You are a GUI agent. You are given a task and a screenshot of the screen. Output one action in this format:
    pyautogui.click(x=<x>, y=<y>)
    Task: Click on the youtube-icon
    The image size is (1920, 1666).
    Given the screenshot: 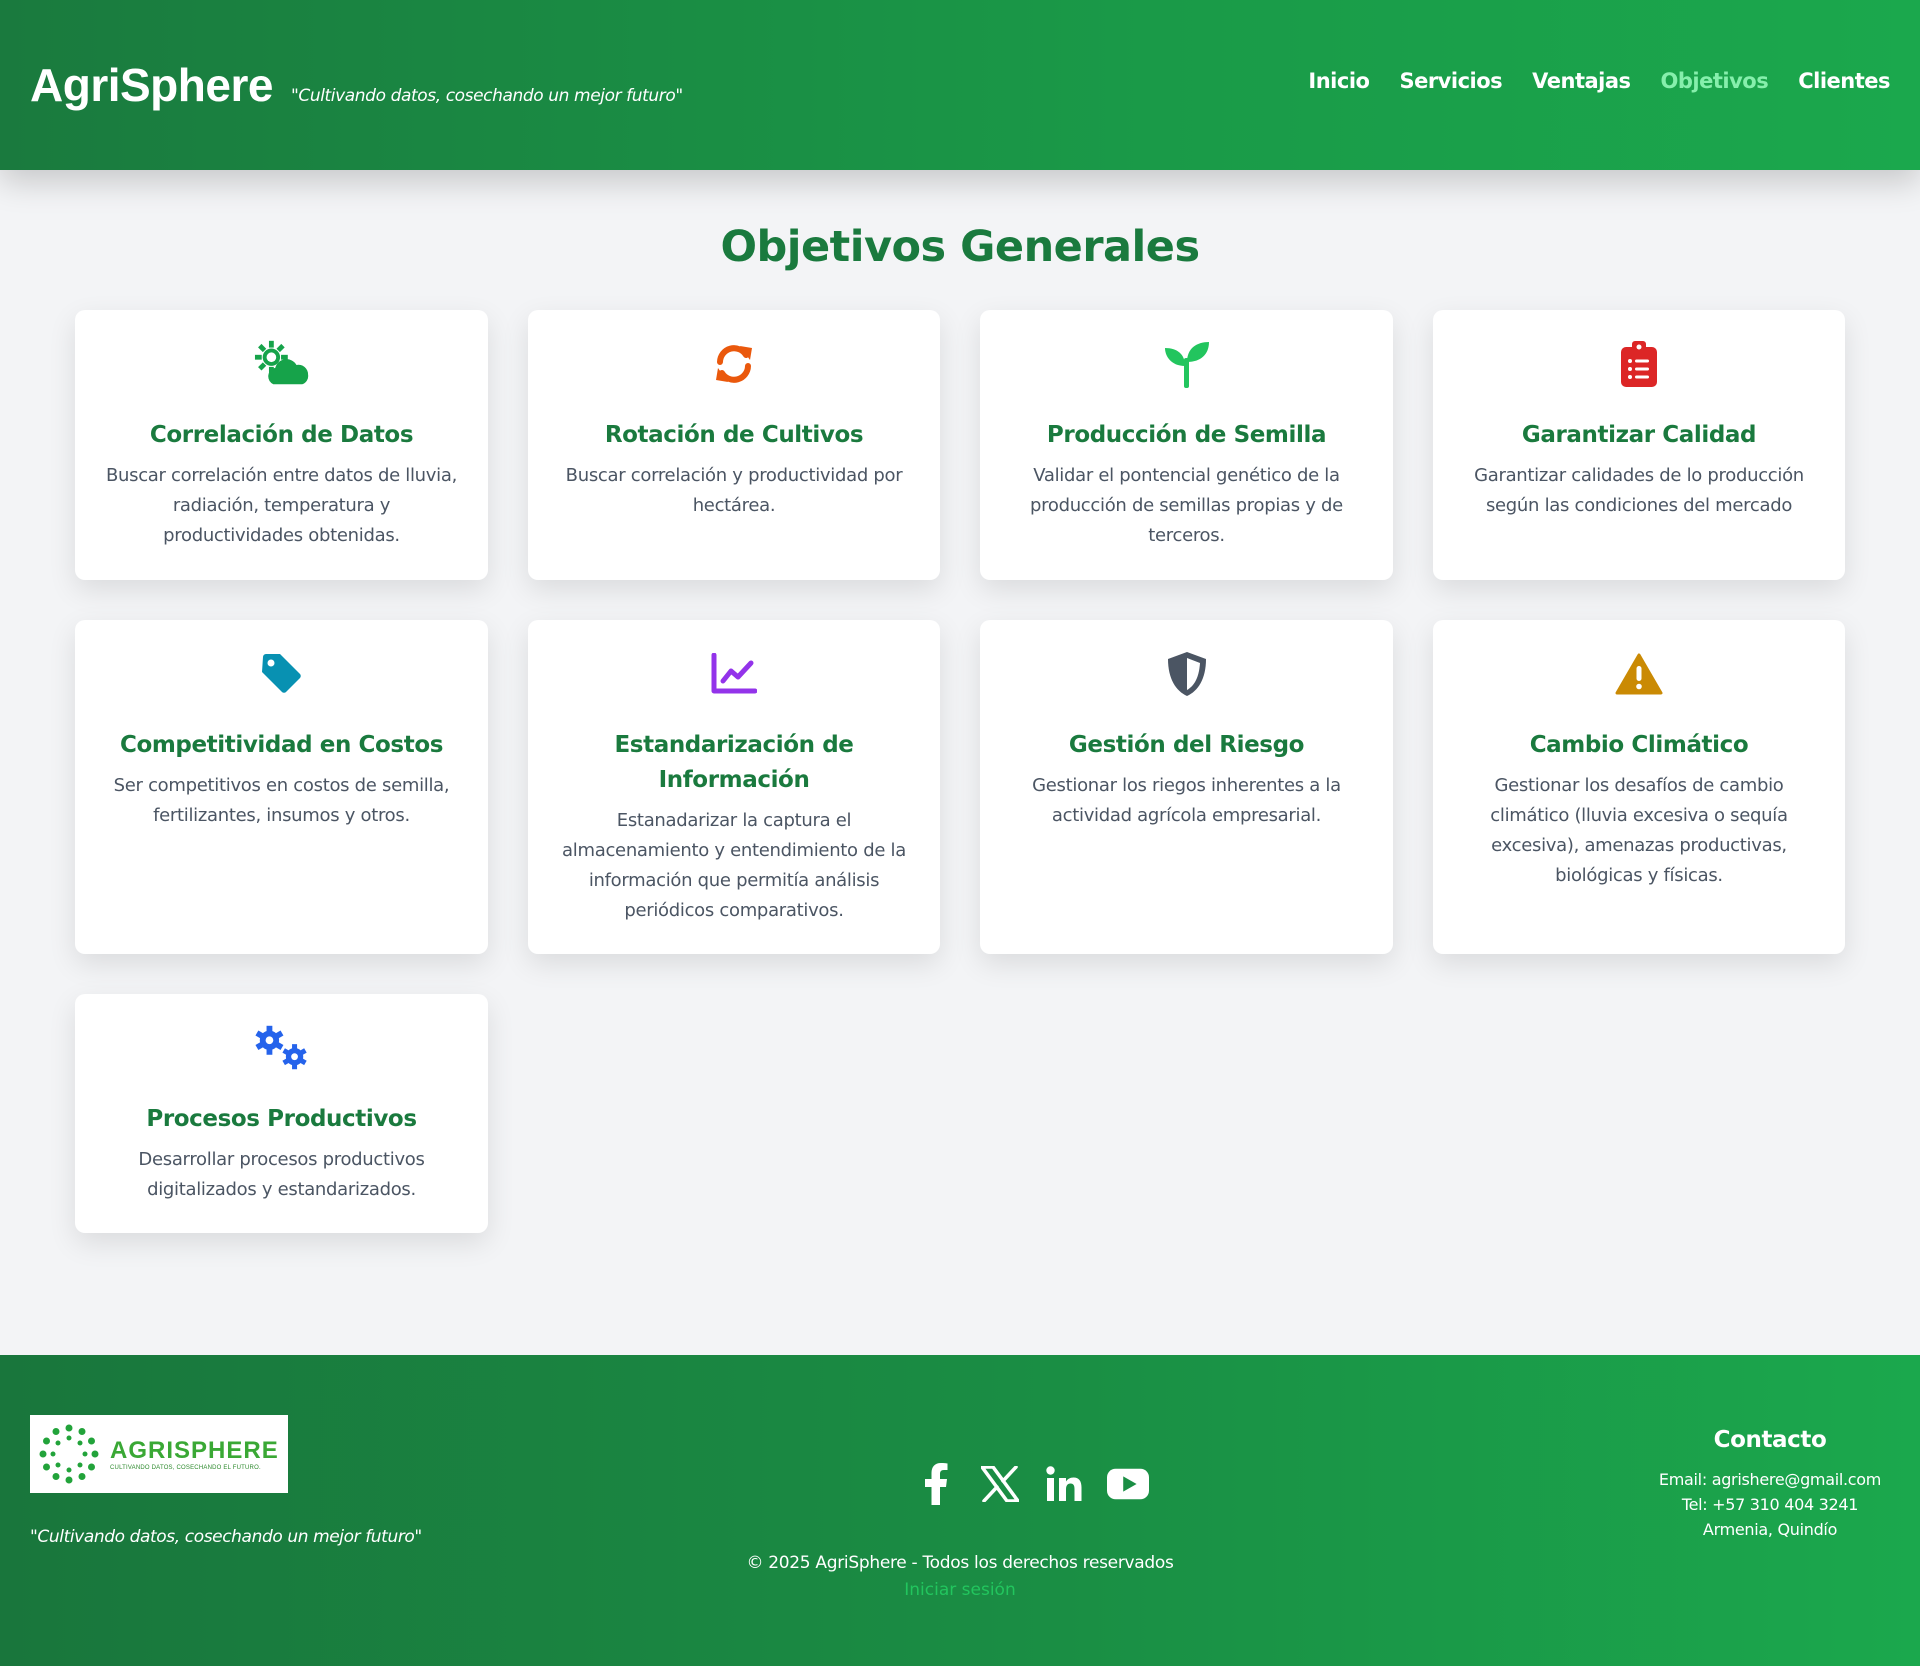 What is the action you would take?
    pyautogui.click(x=1128, y=1484)
    